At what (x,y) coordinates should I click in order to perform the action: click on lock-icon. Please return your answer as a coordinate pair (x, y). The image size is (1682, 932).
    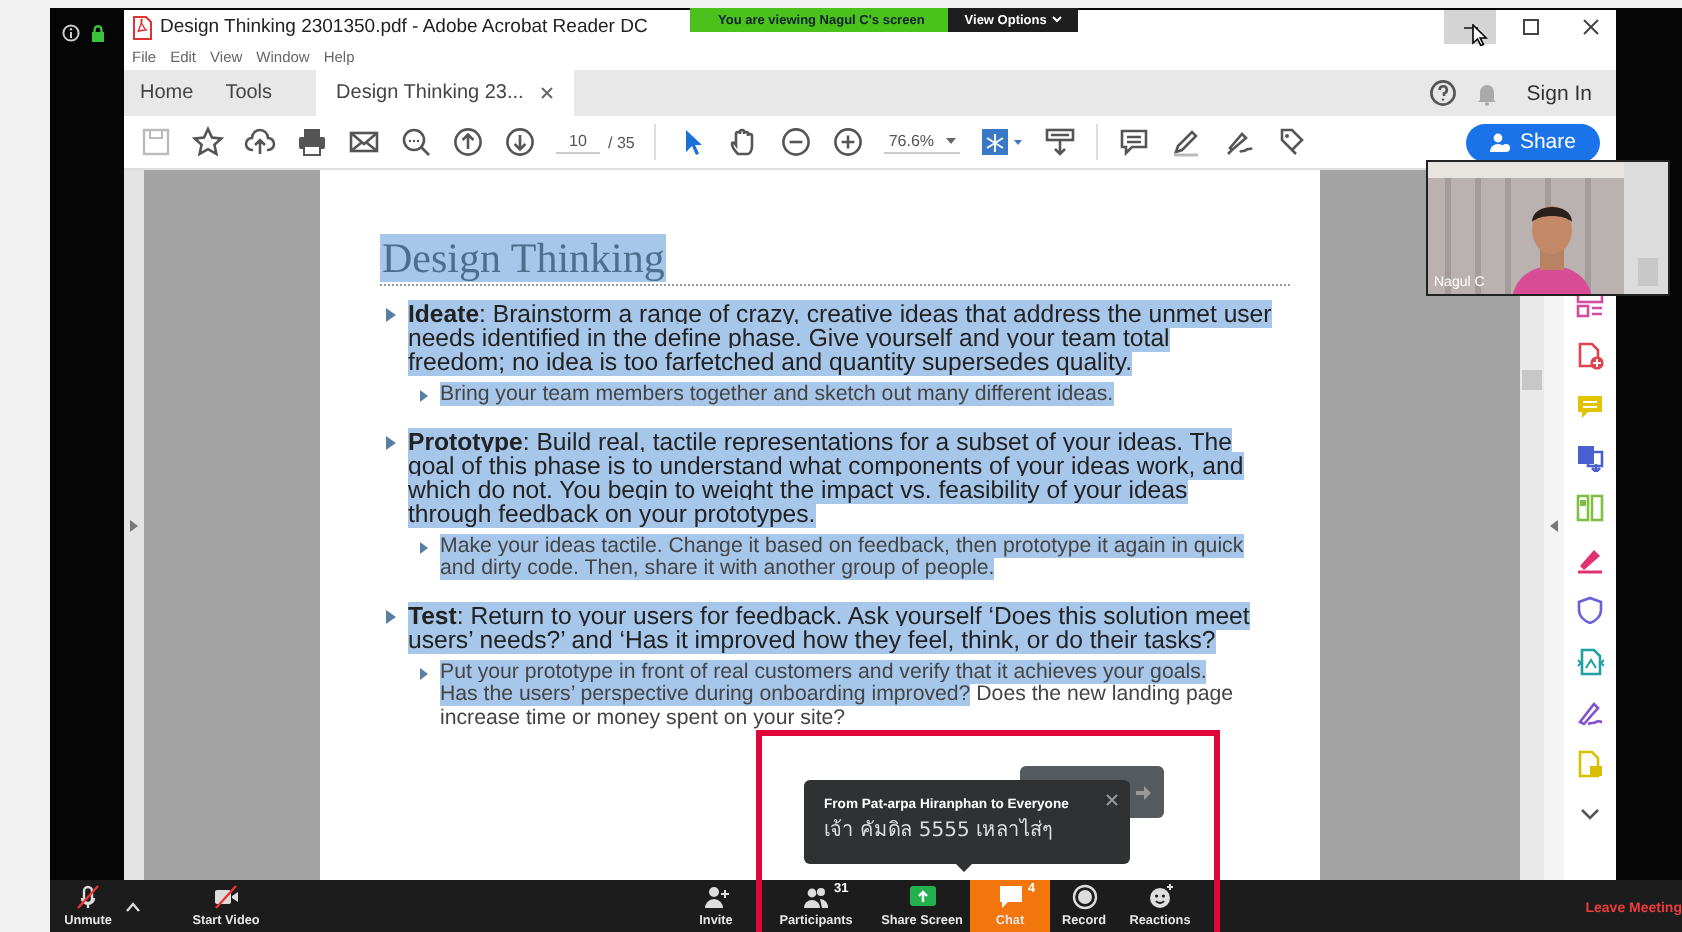
    Looking at the image, I should click on (98, 33).